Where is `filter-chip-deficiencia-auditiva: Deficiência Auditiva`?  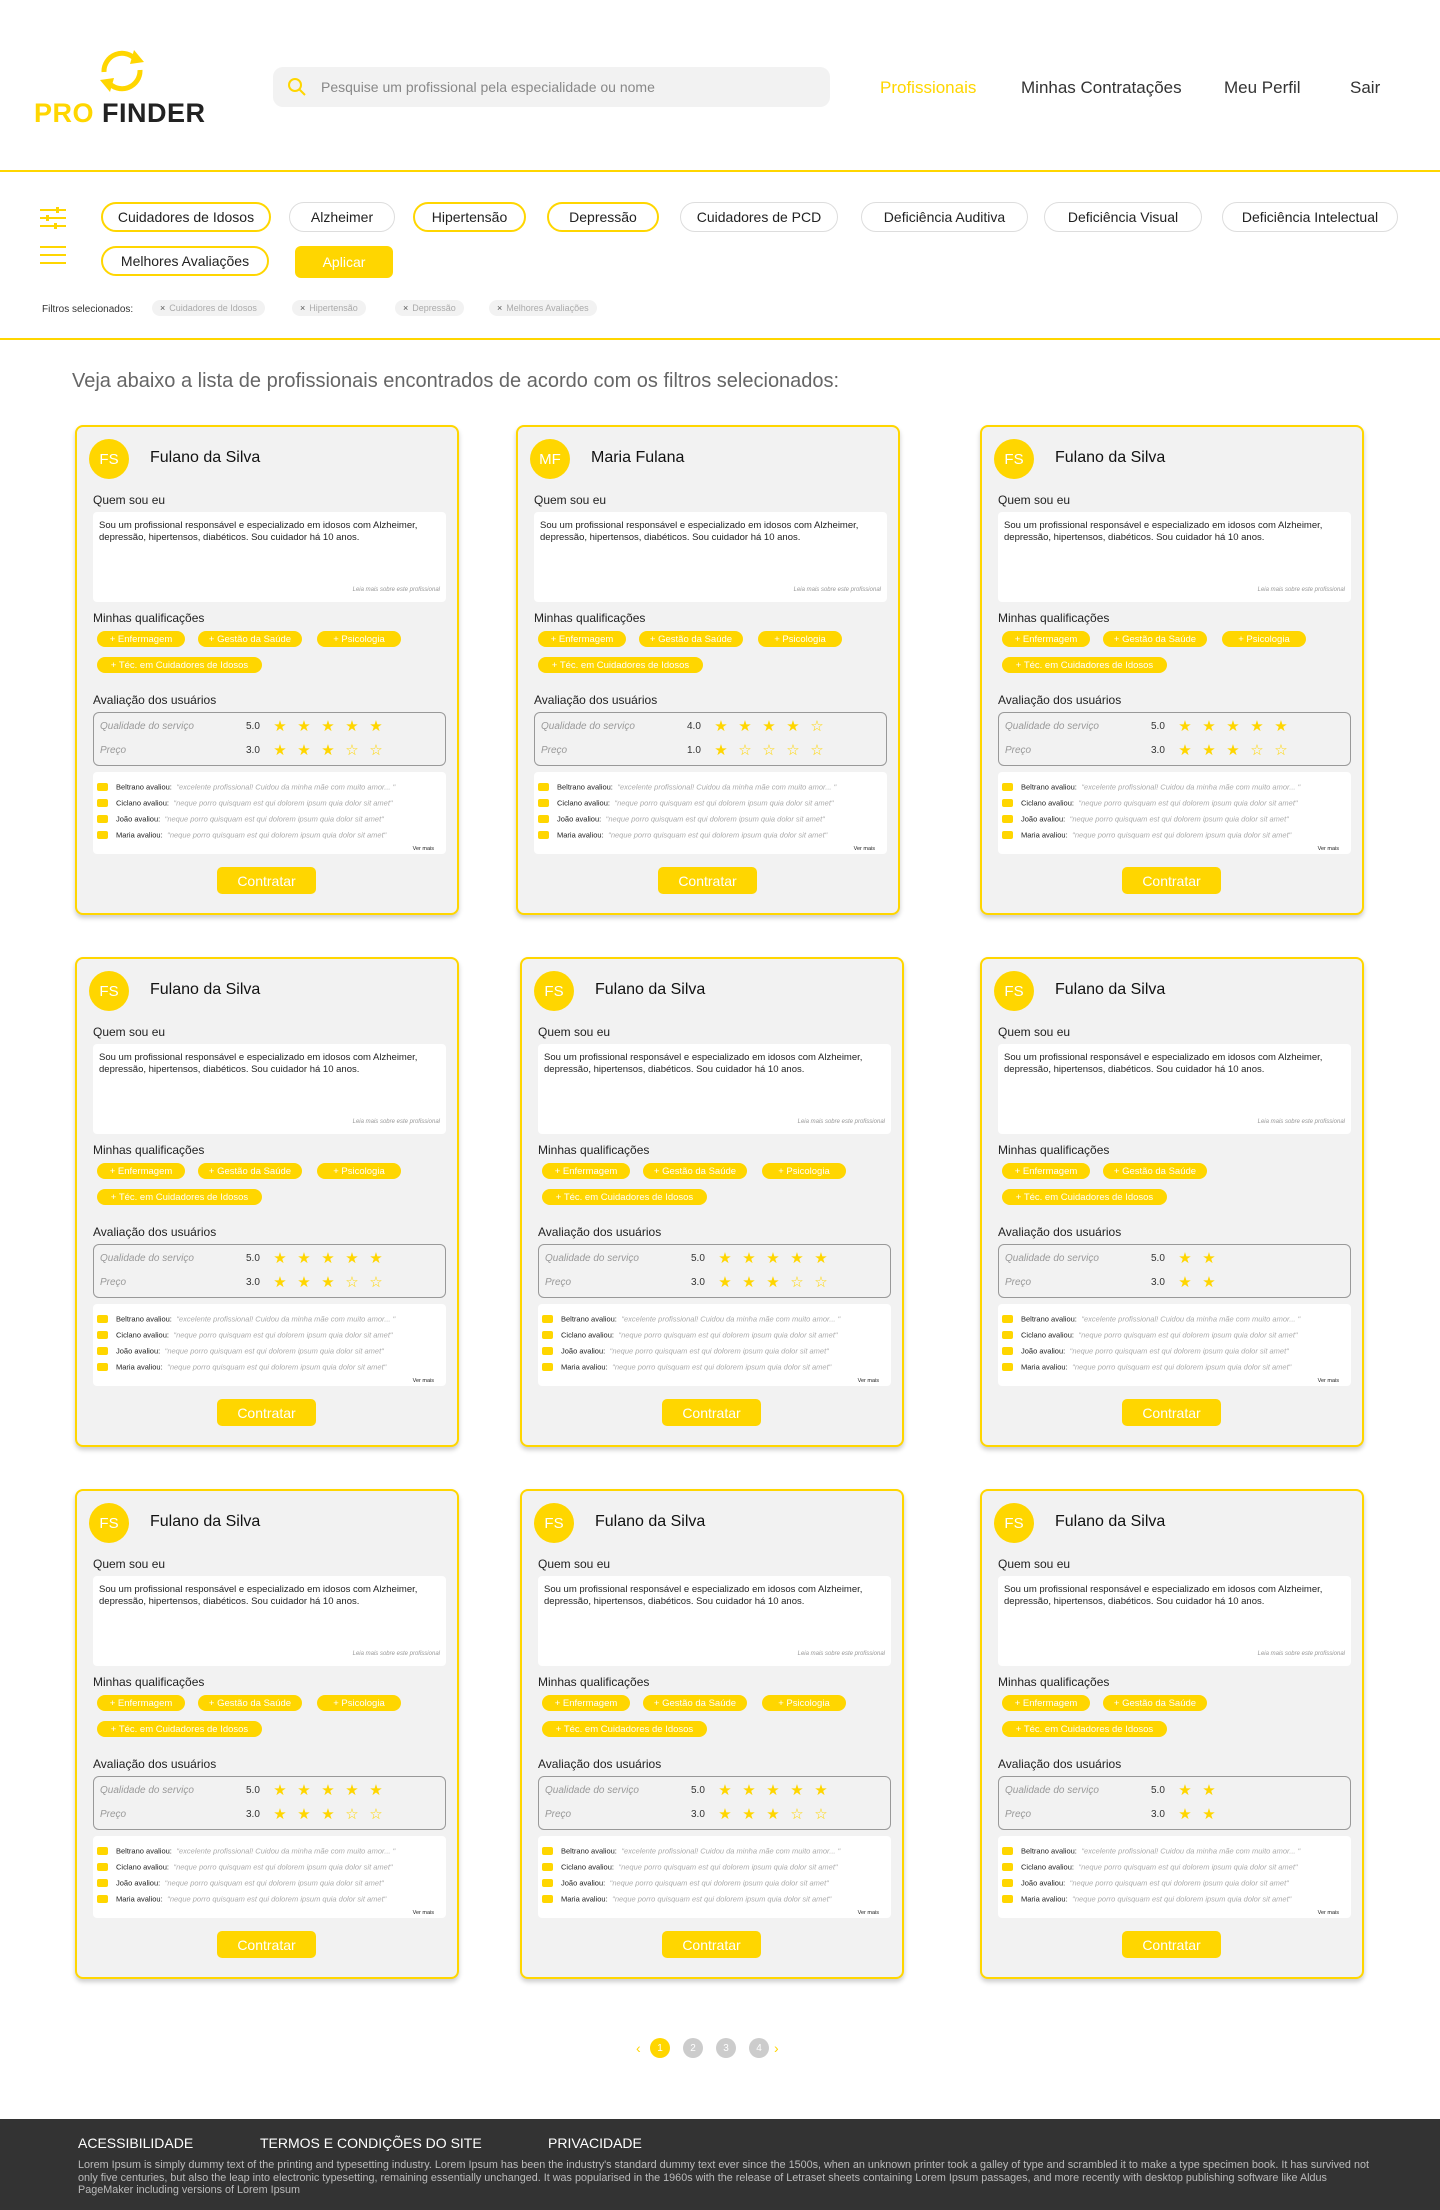 filter-chip-deficiencia-auditiva: Deficiência Auditiva is located at coordinates (944, 217).